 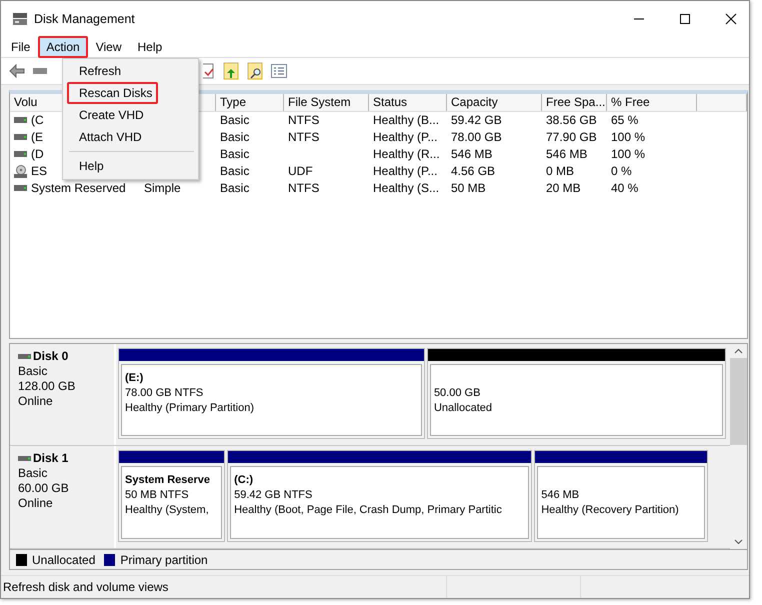 I want to click on table-cell: 59.42 GB, so click(x=476, y=120).